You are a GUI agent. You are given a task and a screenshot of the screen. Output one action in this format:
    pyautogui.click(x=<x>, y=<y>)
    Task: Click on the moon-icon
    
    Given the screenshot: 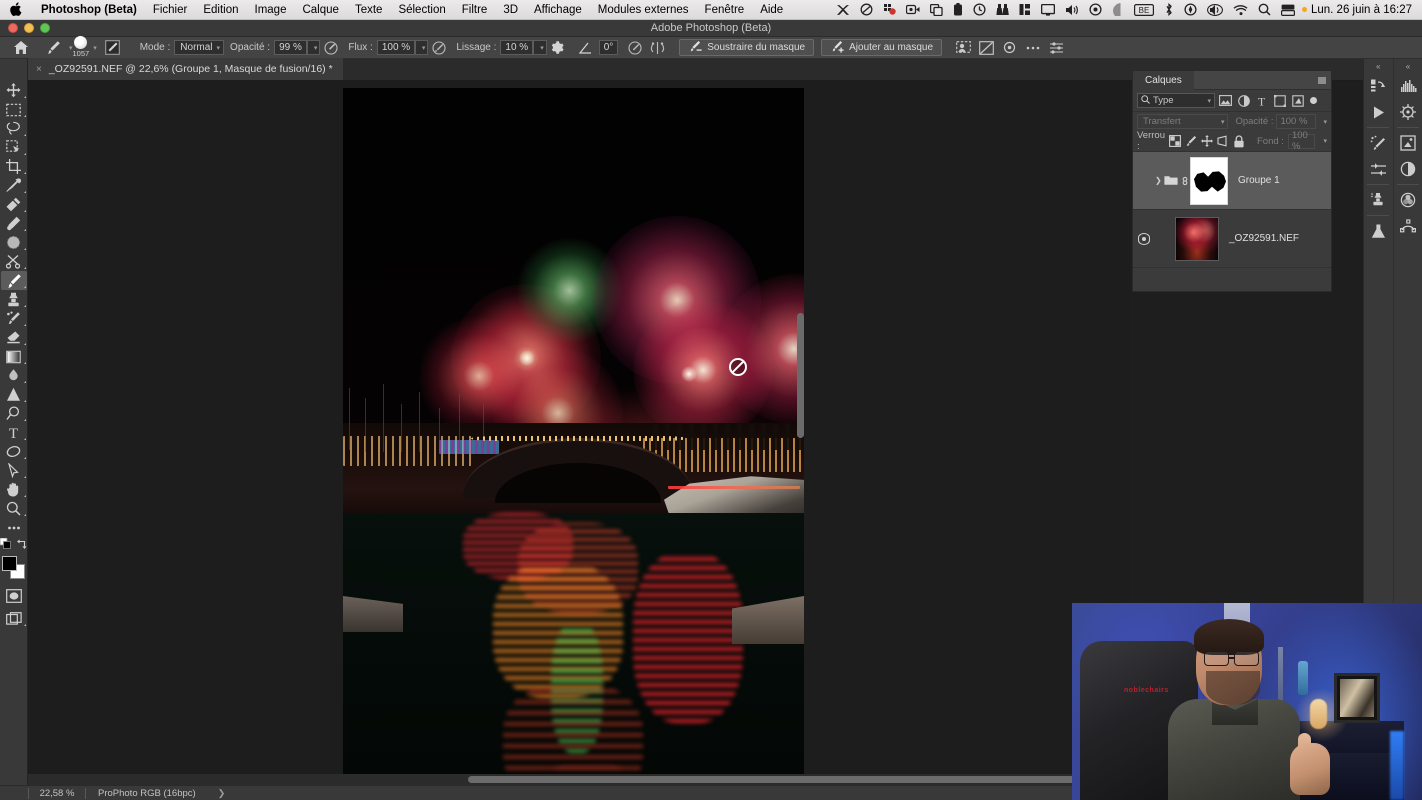 What is the action you would take?
    pyautogui.click(x=1118, y=10)
    